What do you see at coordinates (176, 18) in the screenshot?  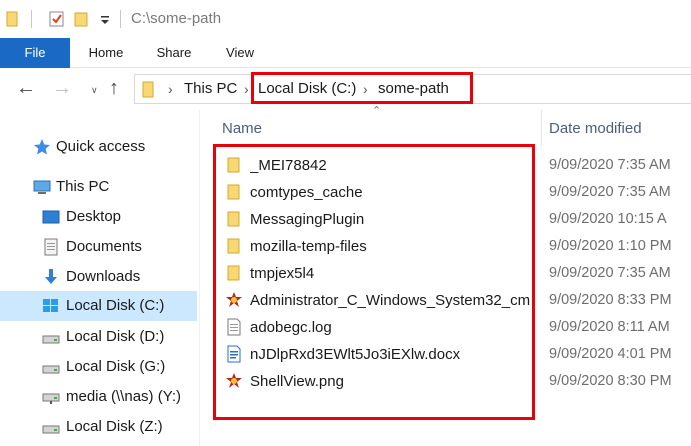 I see `window-title: C:\some-path` at bounding box center [176, 18].